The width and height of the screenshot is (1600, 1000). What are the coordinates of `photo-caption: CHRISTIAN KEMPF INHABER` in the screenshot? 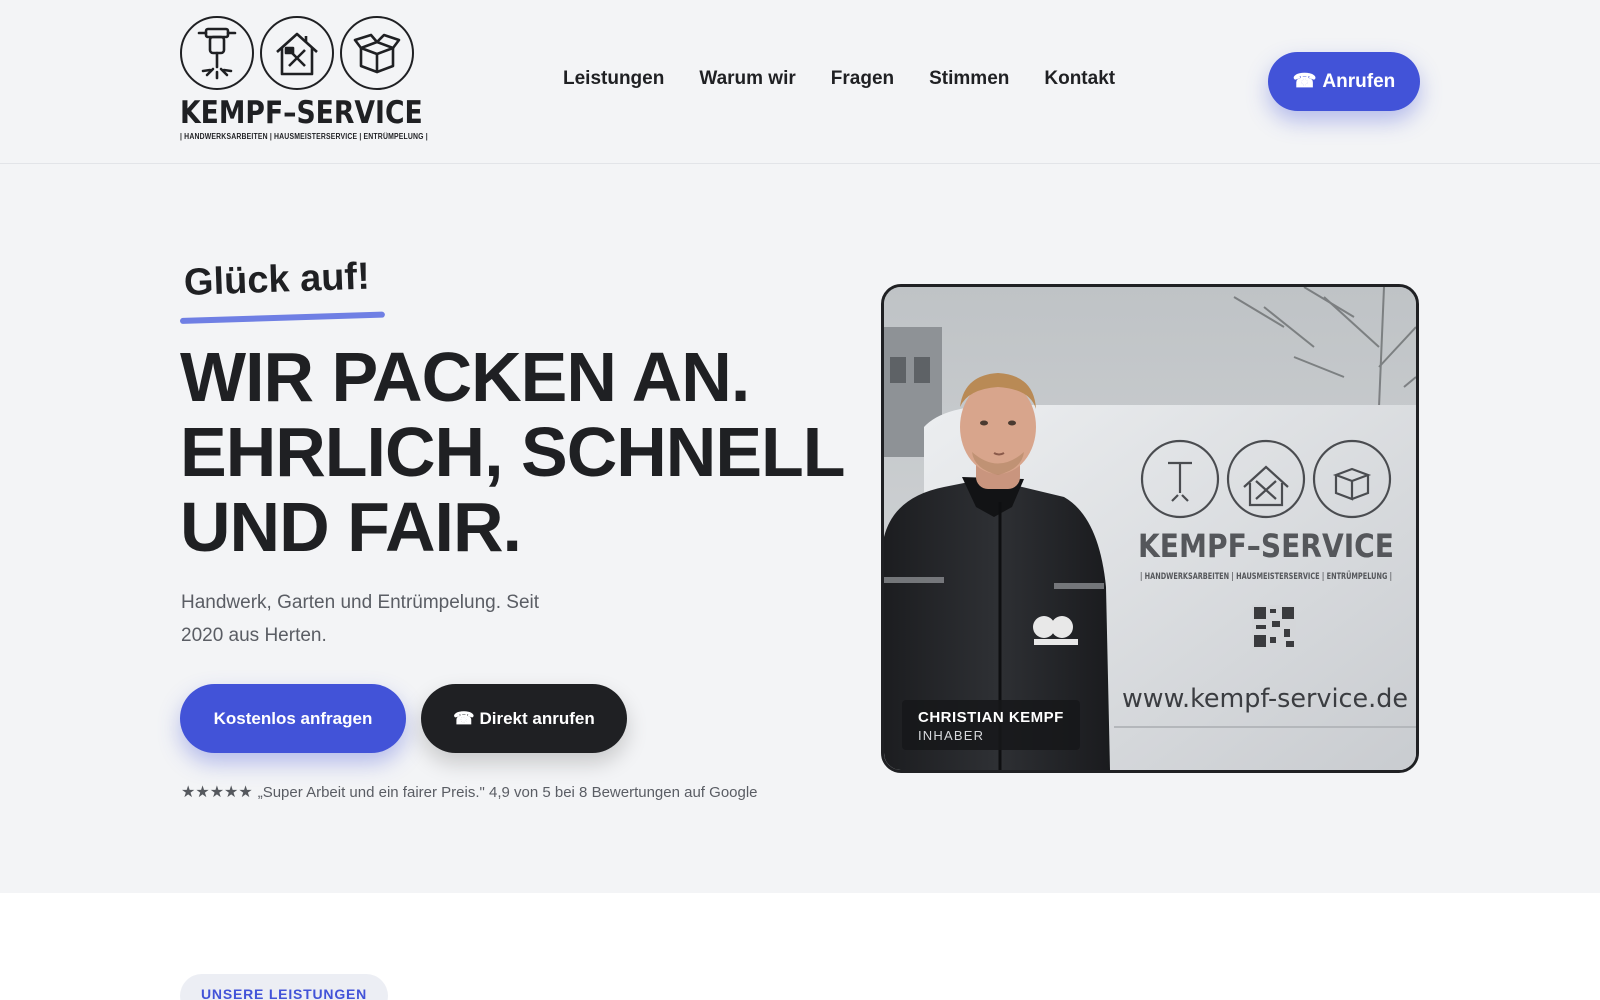 It's located at (991, 725).